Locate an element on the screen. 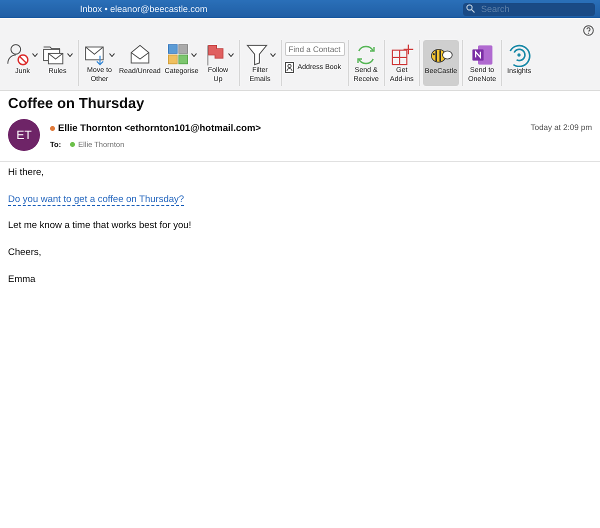 The image size is (600, 528). body-text: Let me know a time that works best for you! is located at coordinates (100, 225).